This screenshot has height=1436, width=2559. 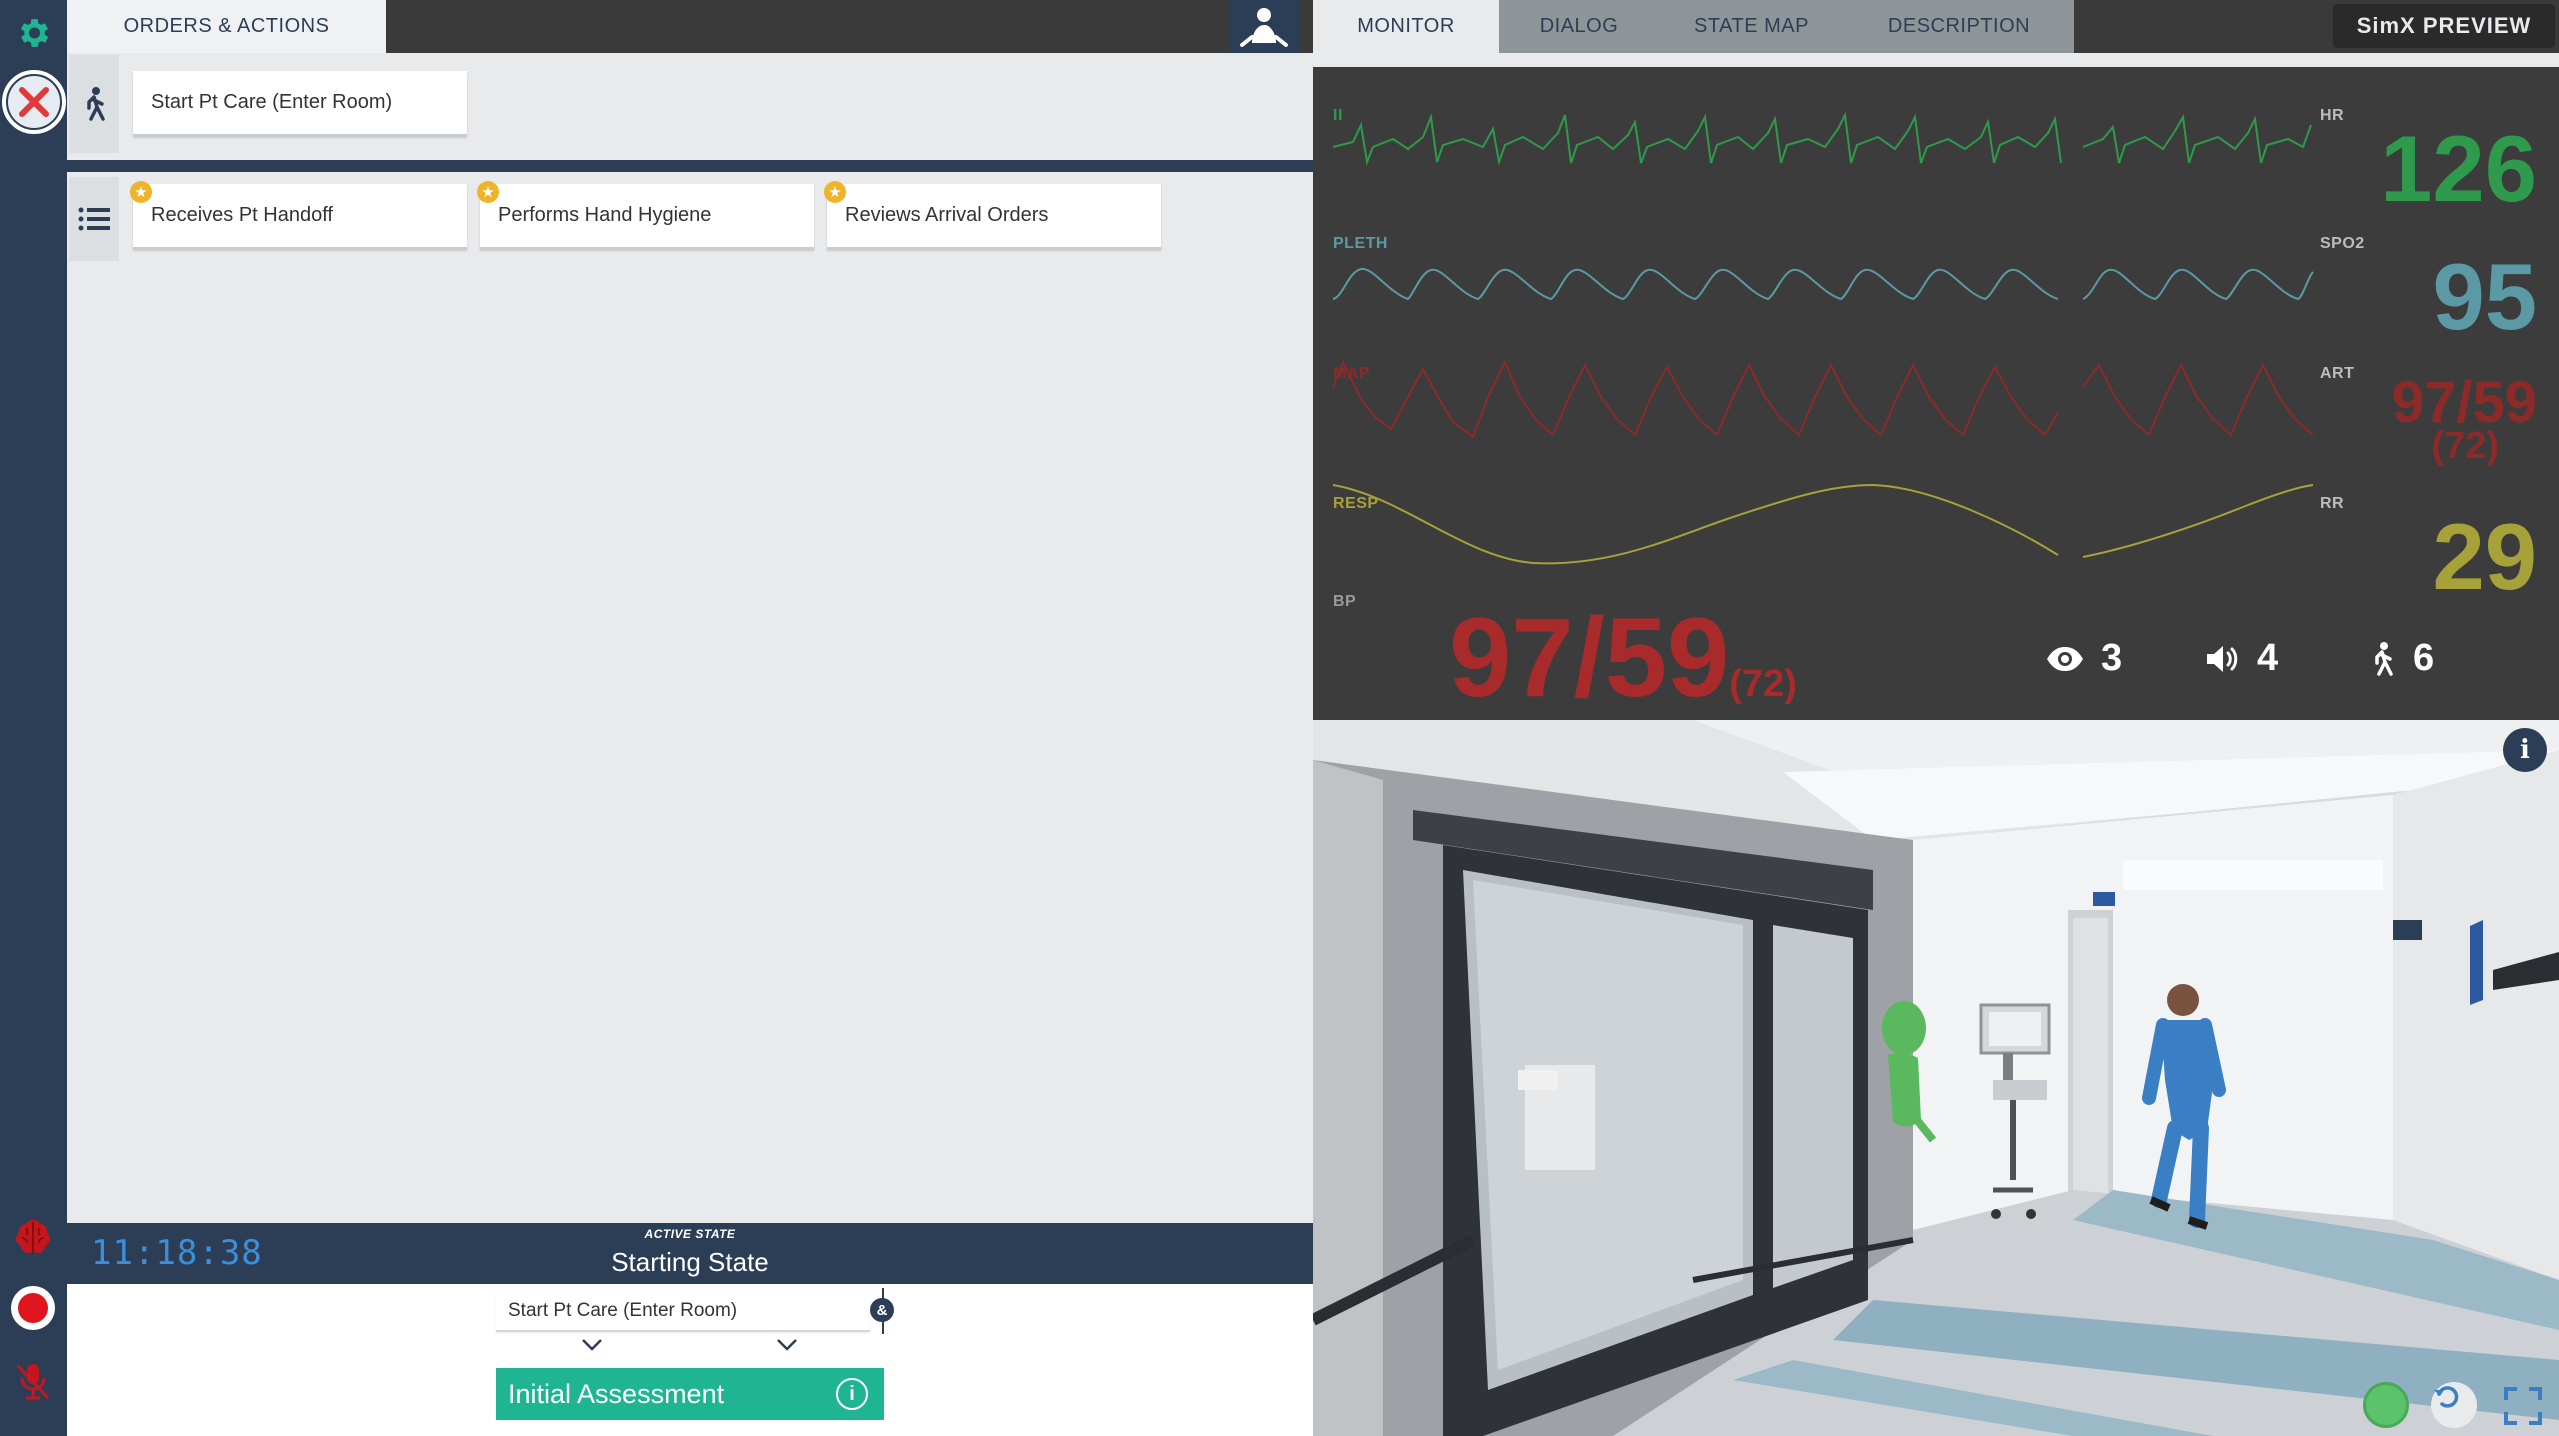 What do you see at coordinates (2222, 658) in the screenshot?
I see `speaker-icon` at bounding box center [2222, 658].